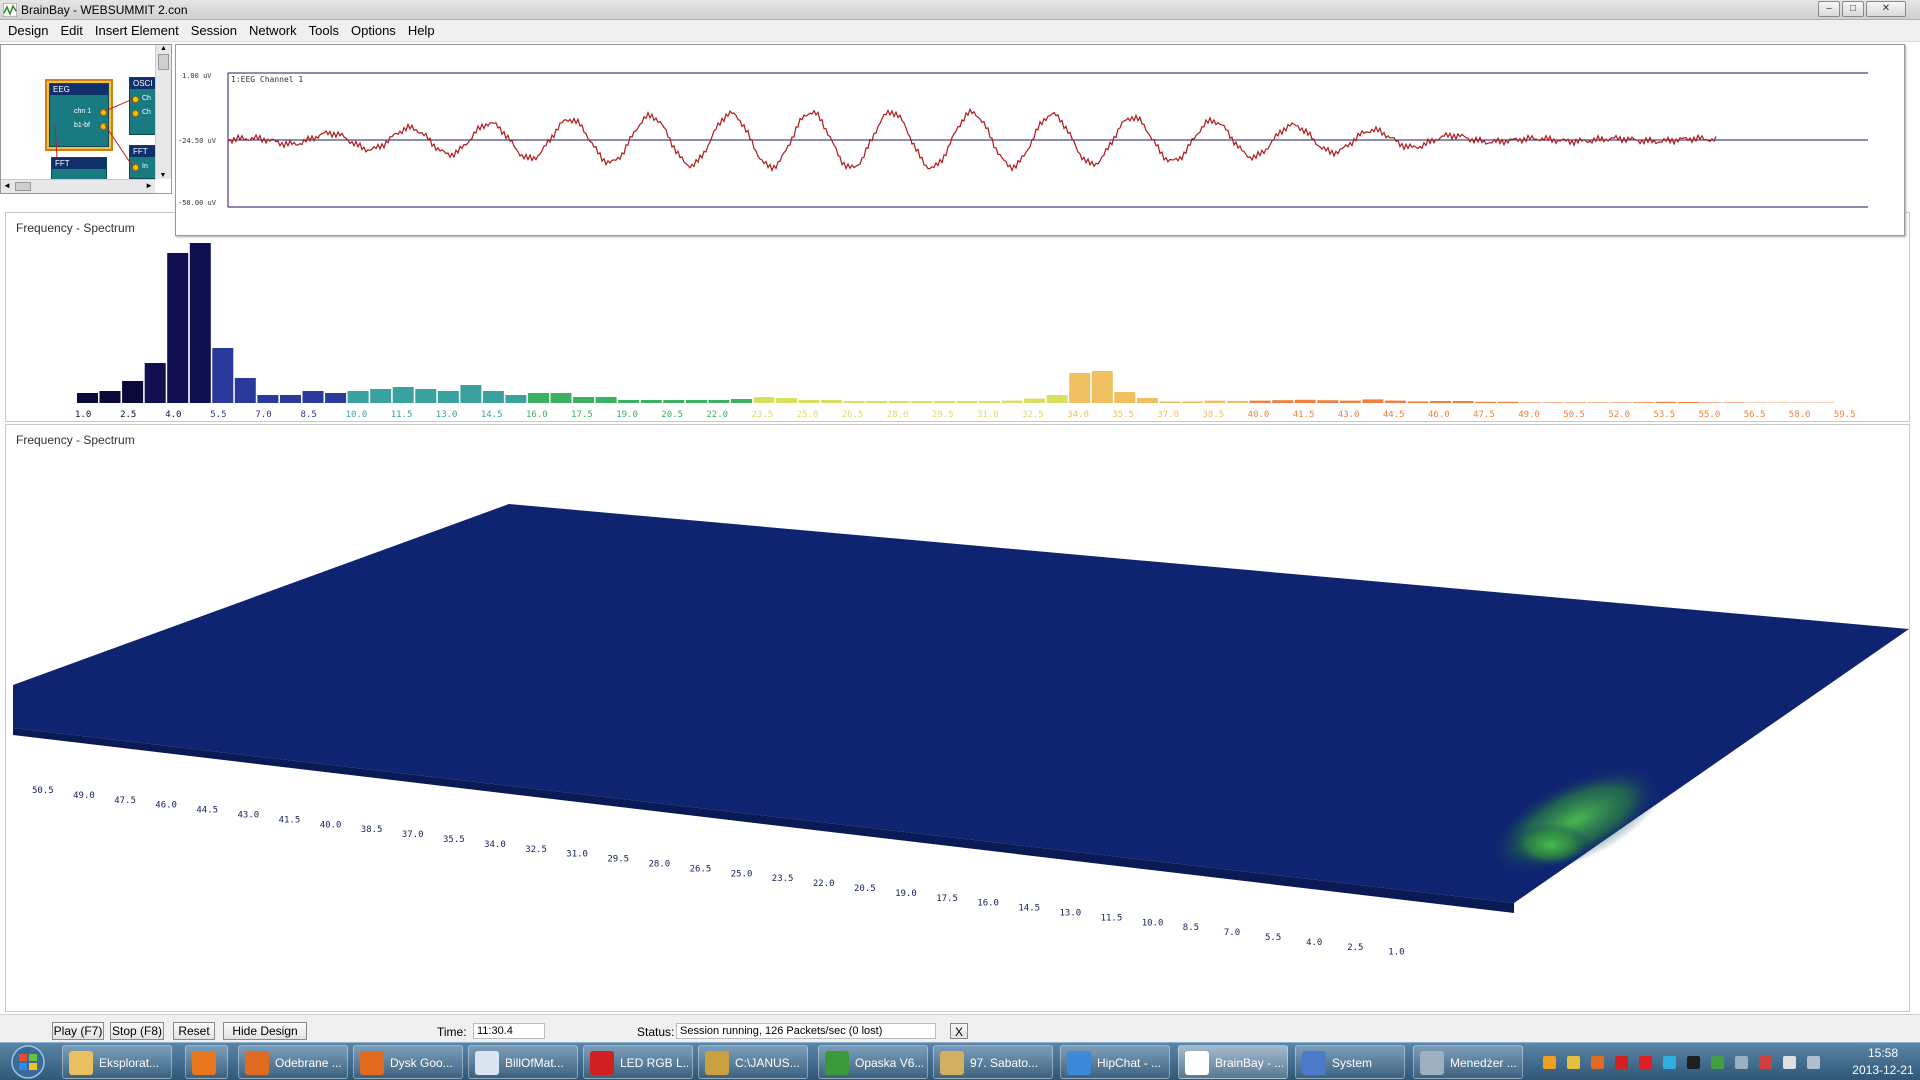 This screenshot has width=1920, height=1080. What do you see at coordinates (1669, 1062) in the screenshot?
I see `sync-tray-icon` at bounding box center [1669, 1062].